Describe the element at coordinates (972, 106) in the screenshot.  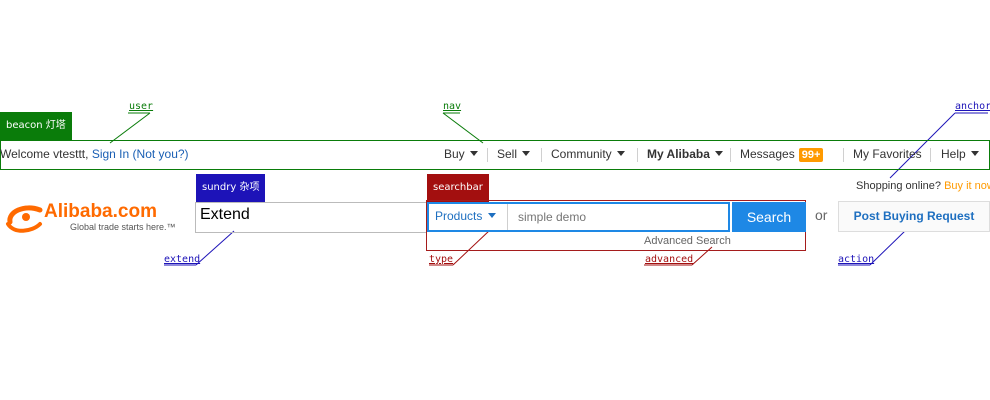
I see `annotation-anchor: anchor` at that location.